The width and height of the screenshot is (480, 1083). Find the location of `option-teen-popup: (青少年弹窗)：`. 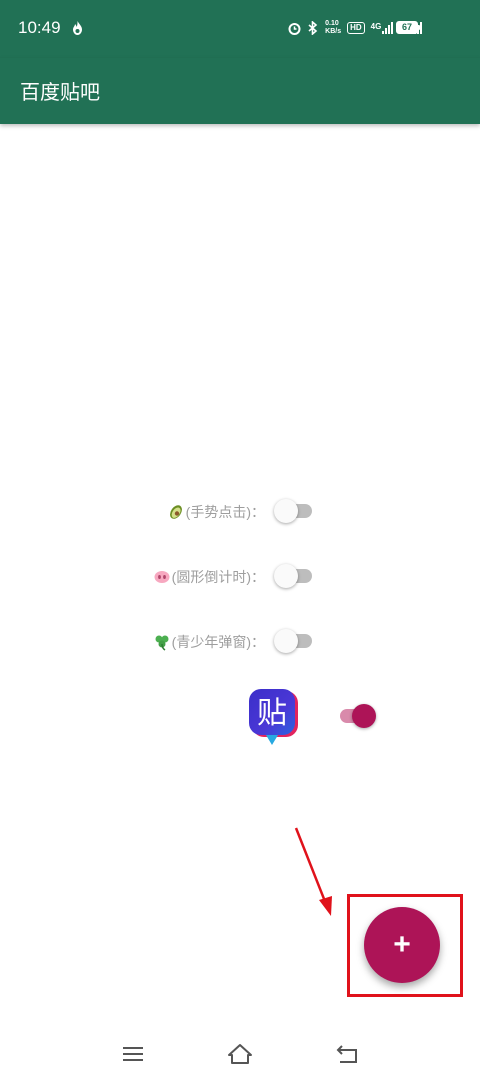

option-teen-popup: (青少年弹窗)： is located at coordinates (177, 641).